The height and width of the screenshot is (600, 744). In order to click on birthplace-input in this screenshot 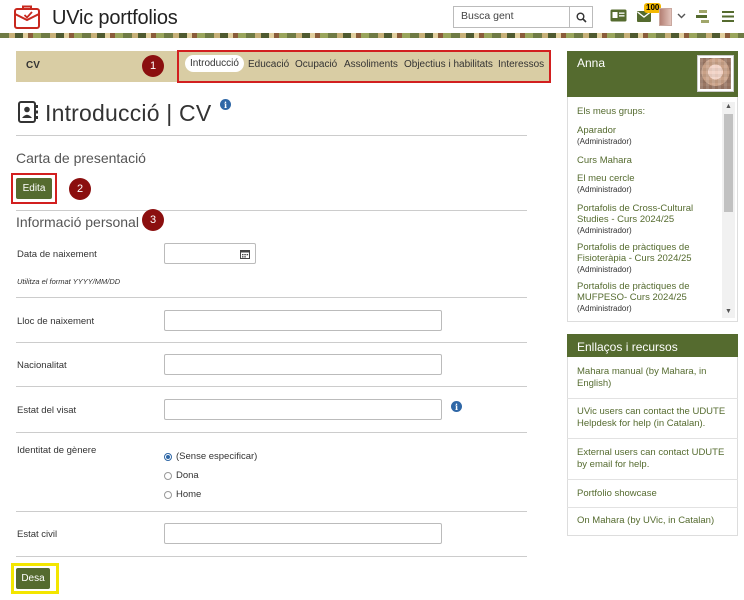, I will do `click(303, 320)`.